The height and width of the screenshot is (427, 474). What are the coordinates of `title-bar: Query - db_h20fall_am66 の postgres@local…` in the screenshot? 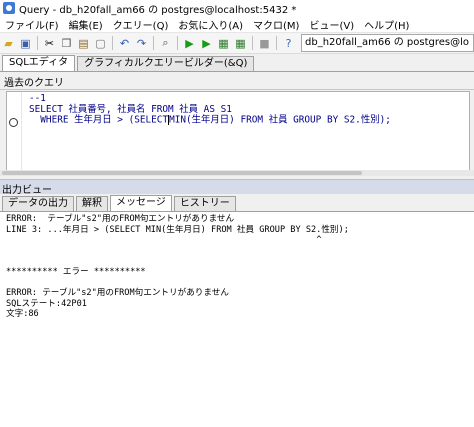 It's located at (237, 8).